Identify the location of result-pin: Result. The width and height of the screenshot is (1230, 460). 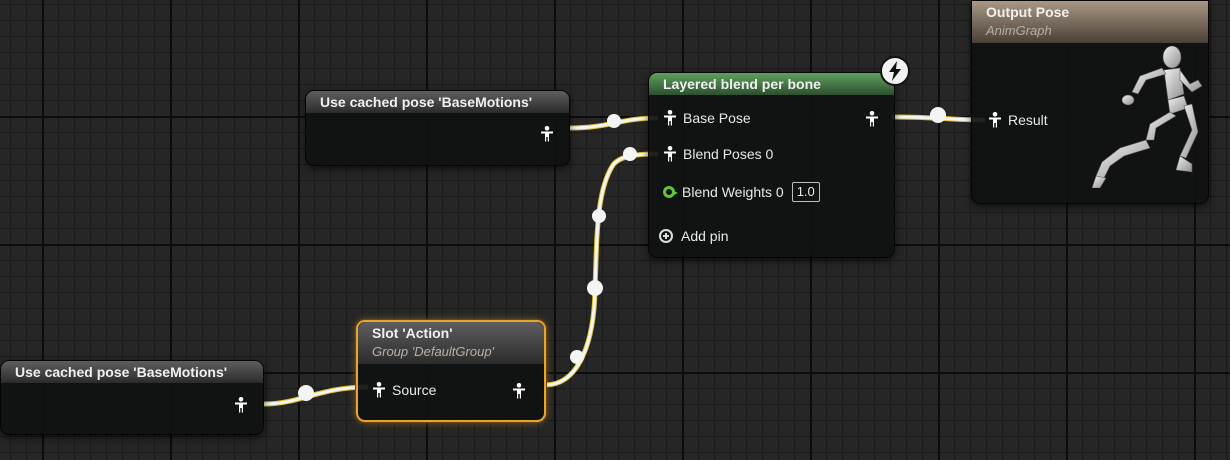
(1018, 120).